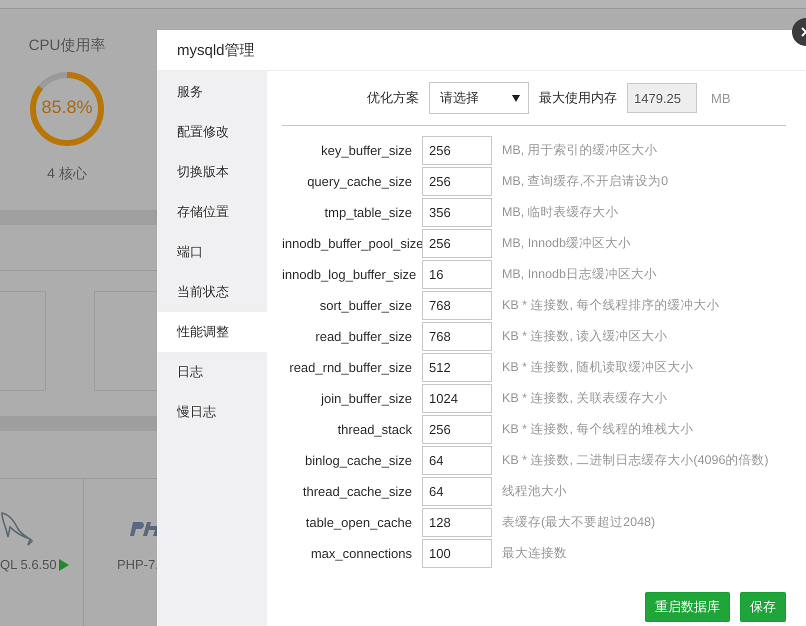 This screenshot has width=806, height=626. Describe the element at coordinates (138, 564) in the screenshot. I see `software-name: PHP-7.` at that location.